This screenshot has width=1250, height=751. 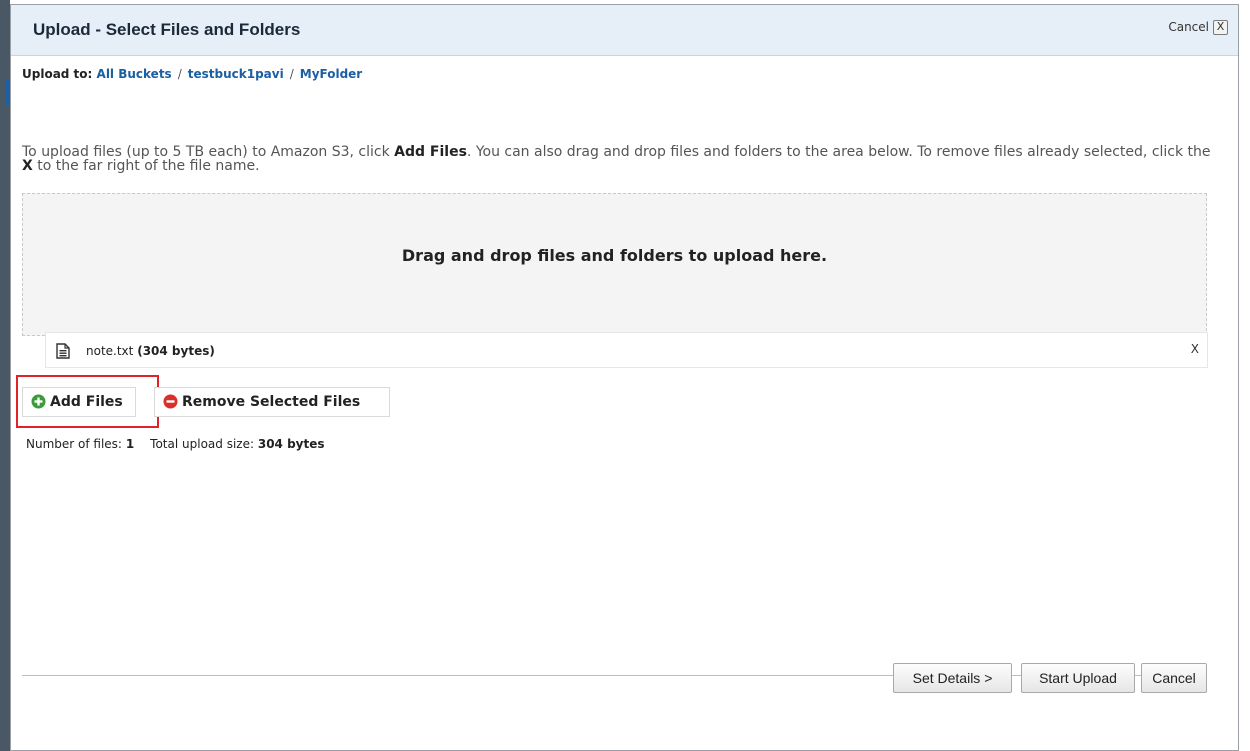 I want to click on total-size-label: Total upload size:, so click(x=202, y=444).